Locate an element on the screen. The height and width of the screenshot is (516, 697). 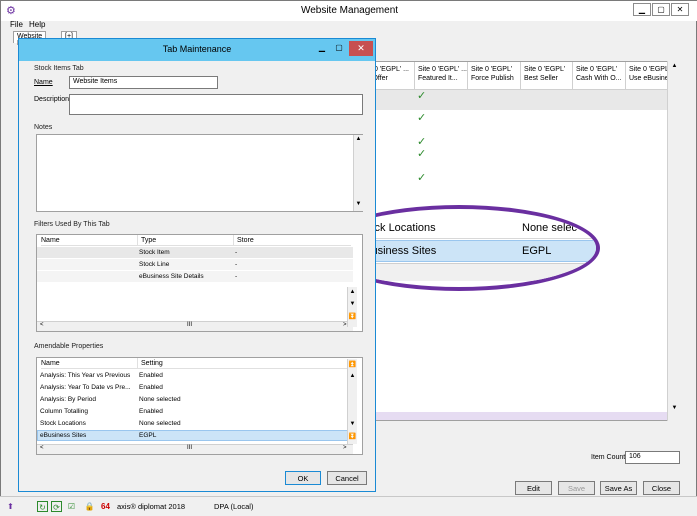
zoom-row-setting: None selec is located at coordinates (550, 228).